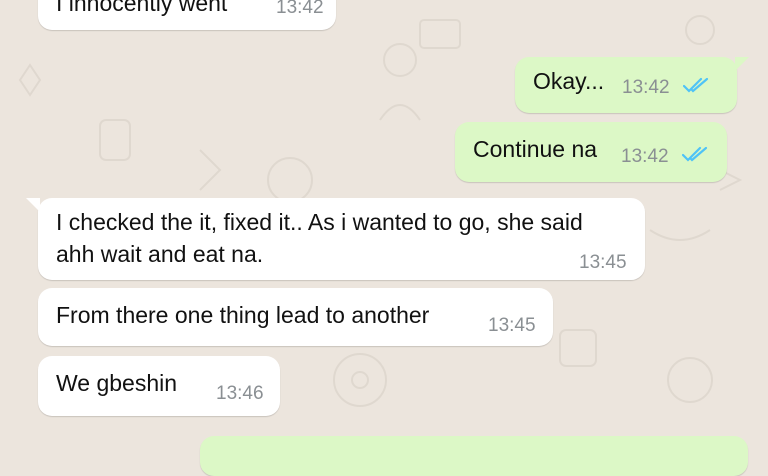 Image resolution: width=768 pixels, height=476 pixels. I want to click on message-timestamp: 13:46, so click(240, 393).